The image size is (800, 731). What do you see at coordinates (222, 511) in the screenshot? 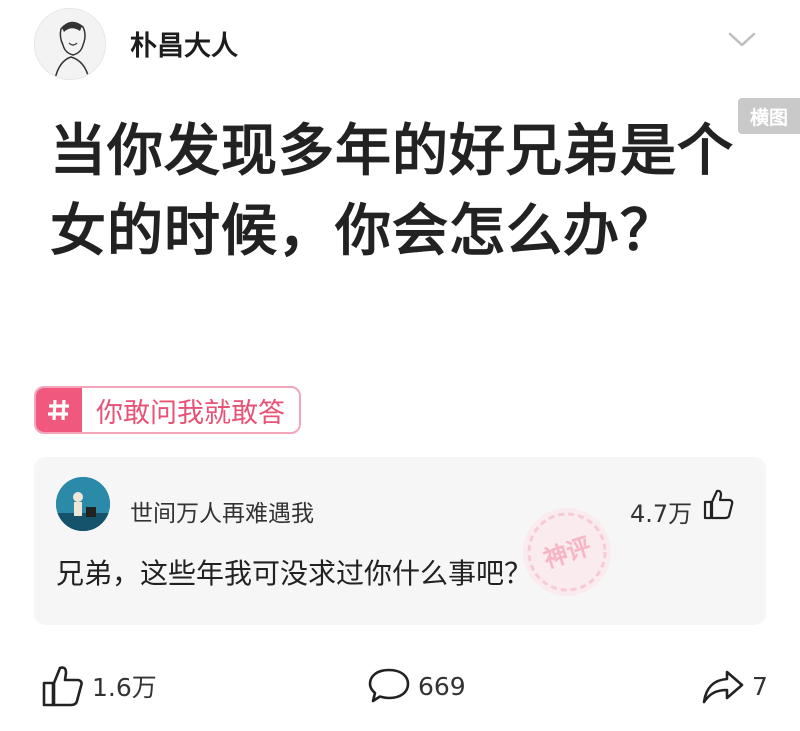
I see `commenter-name: 世间万人再难遇我` at bounding box center [222, 511].